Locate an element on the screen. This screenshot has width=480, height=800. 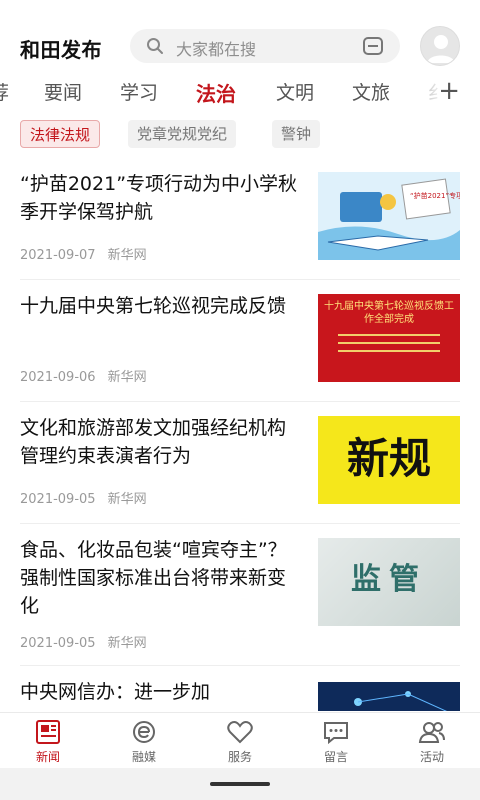
nav-news: 新闻 is located at coordinates (48, 743).